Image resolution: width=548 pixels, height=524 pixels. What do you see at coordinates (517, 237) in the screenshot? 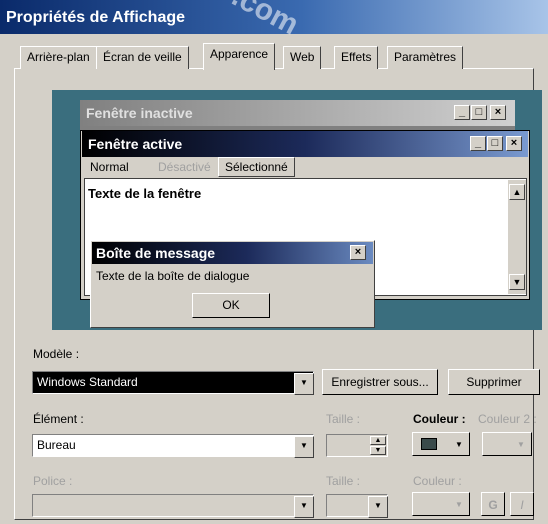
I see `preview-scrollbar: ▲ ▼` at bounding box center [517, 237].